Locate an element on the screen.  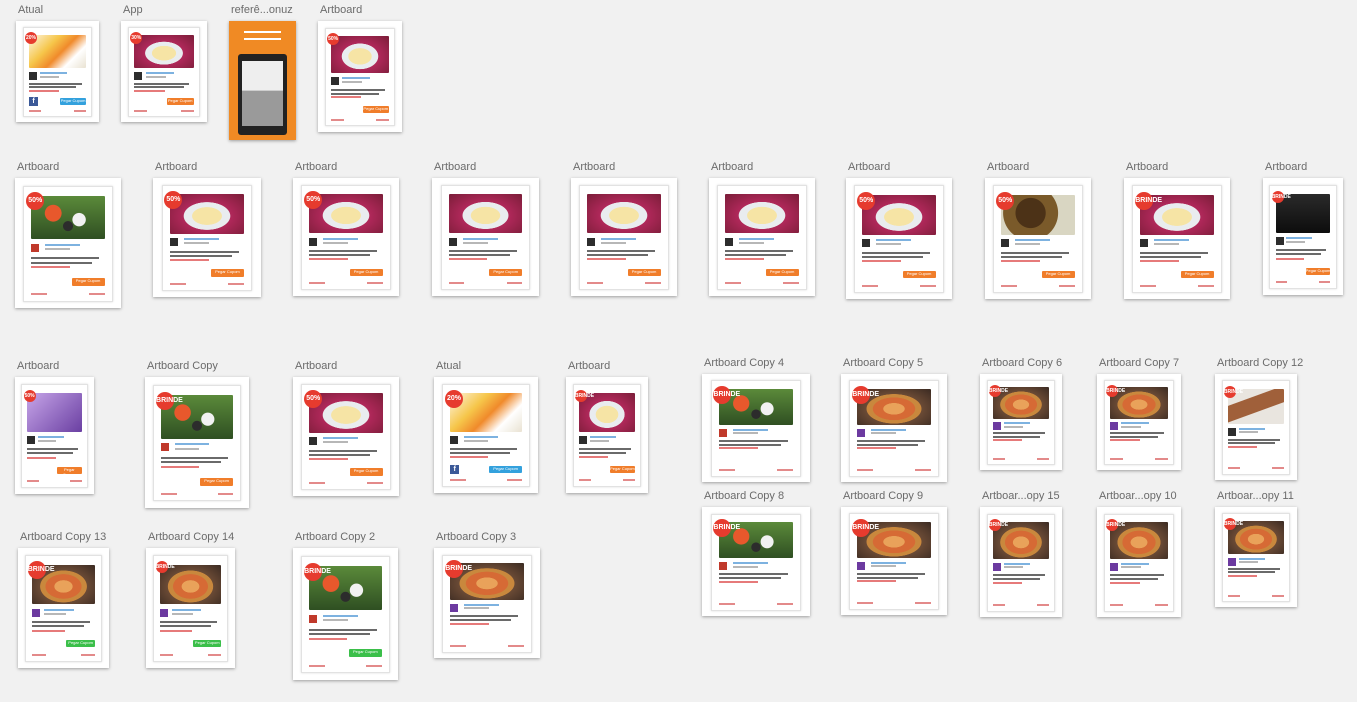
artboard: referê...onuz is located at coordinates (262, 72).